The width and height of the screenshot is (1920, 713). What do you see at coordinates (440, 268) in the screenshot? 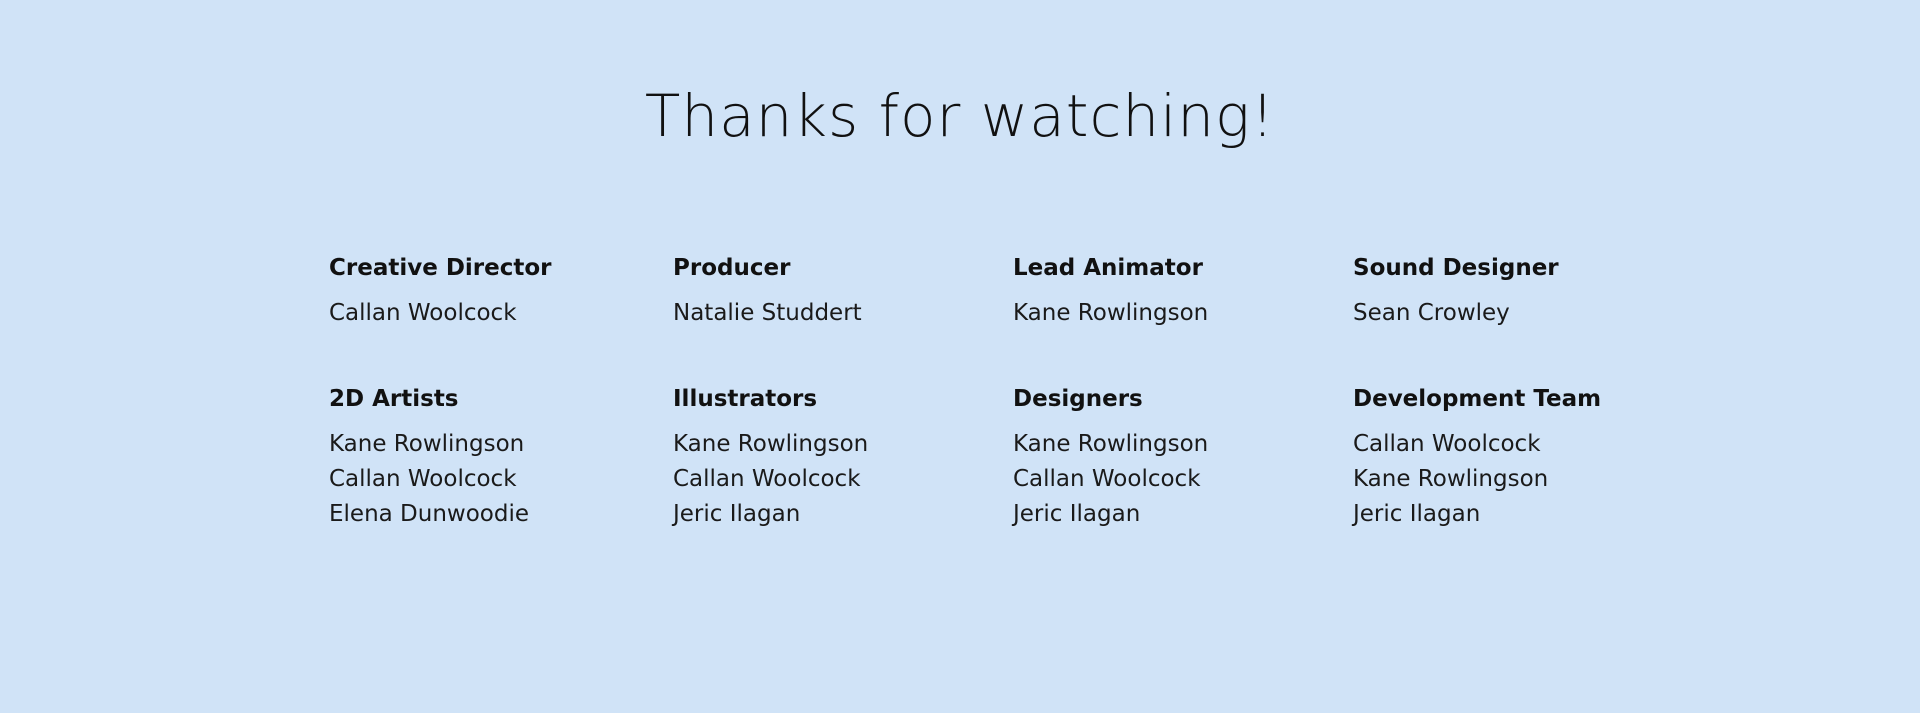
I see `role-title: Creative Director` at bounding box center [440, 268].